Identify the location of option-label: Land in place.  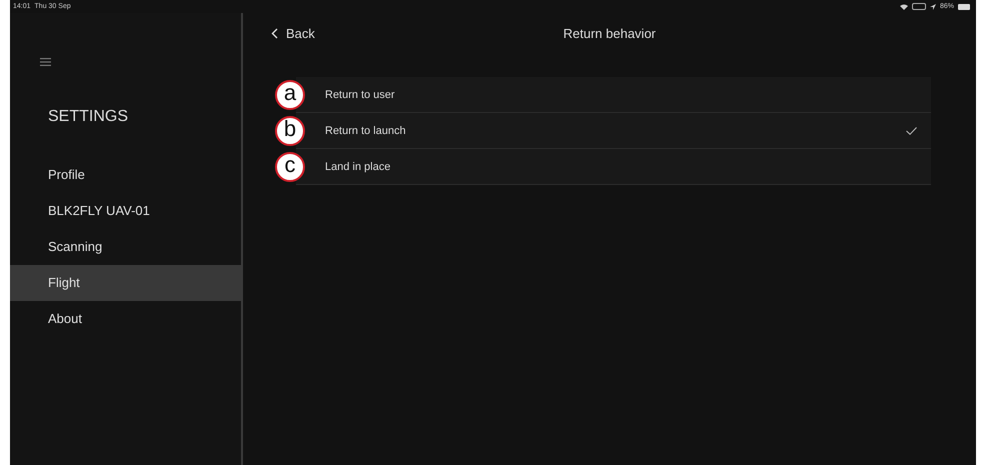
(357, 166).